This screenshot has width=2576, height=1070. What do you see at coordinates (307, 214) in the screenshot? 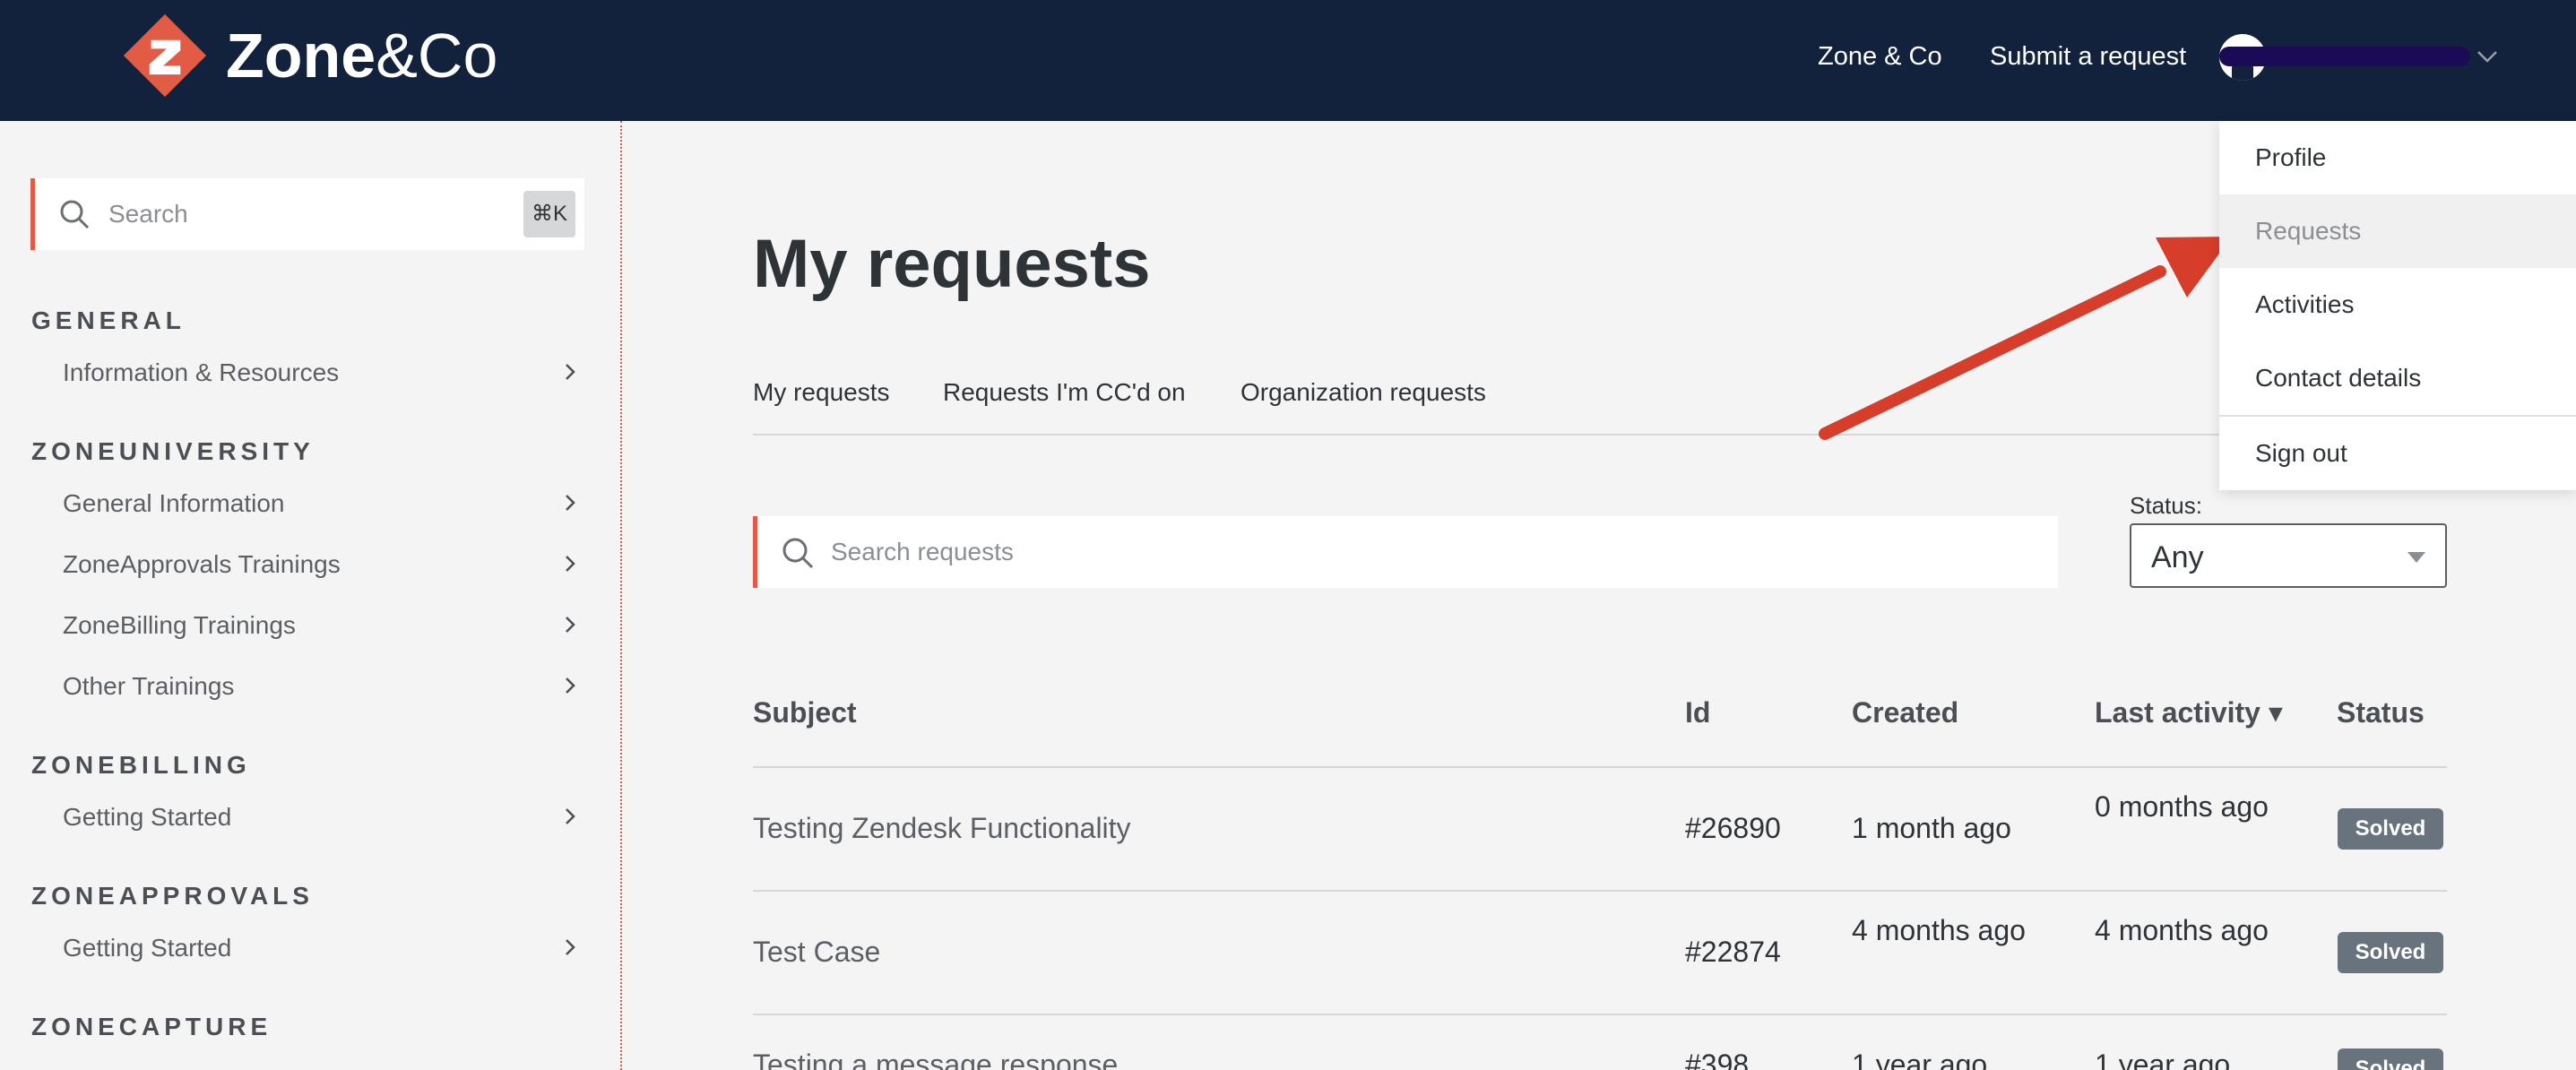
I see `sidebar-search-input: Search ⌘K` at bounding box center [307, 214].